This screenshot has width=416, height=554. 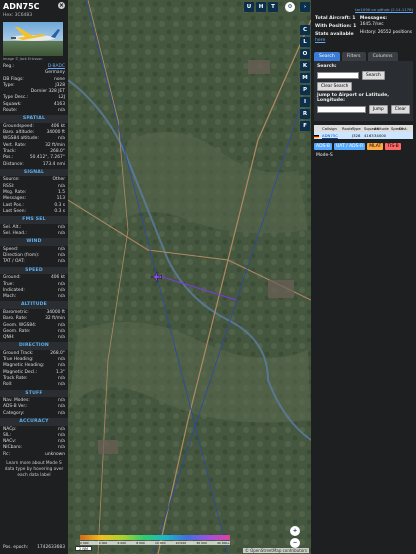 I want to click on col-squawk: Squawk, so click(x=371, y=128).